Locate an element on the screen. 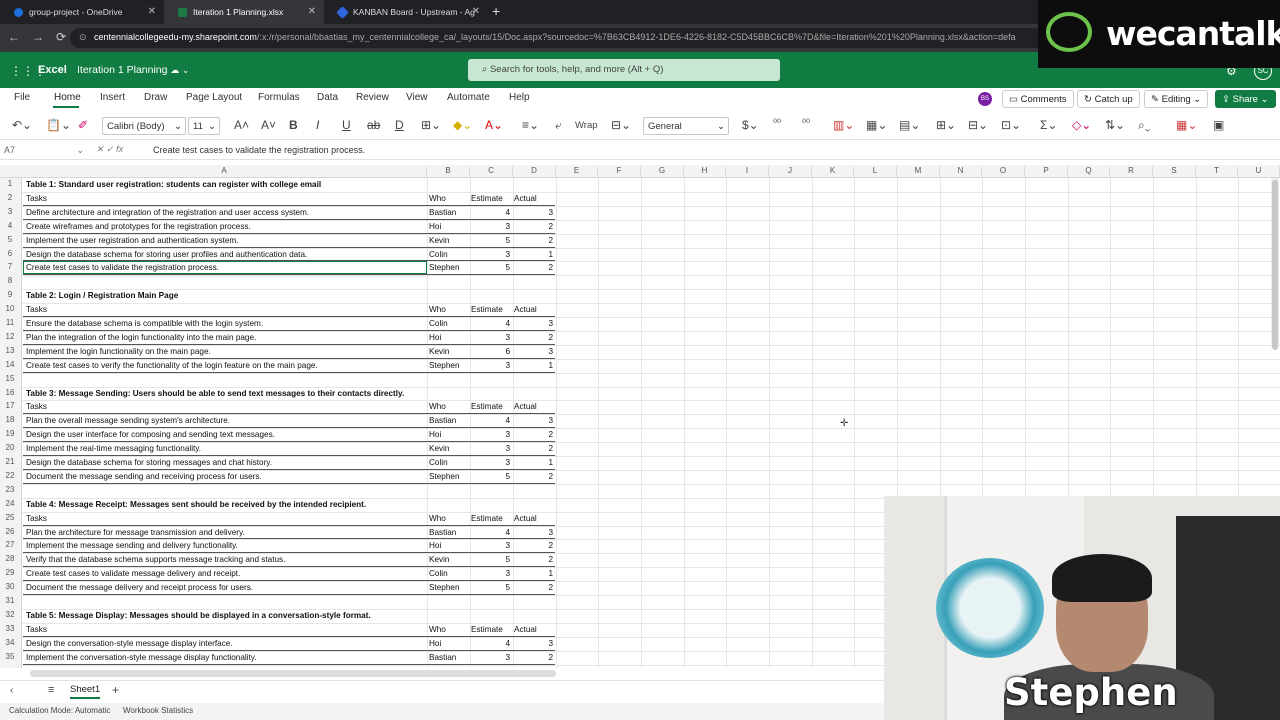 The image size is (1280, 720). format-painter-icon: ✐ is located at coordinates (83, 125).